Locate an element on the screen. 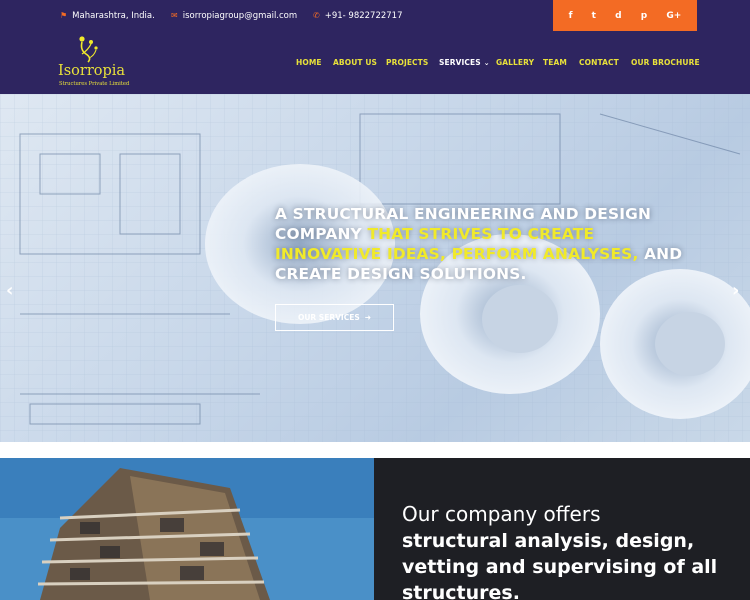 This screenshot has height=600, width=750. phone-text: +91- 9822722717 is located at coordinates (364, 16).